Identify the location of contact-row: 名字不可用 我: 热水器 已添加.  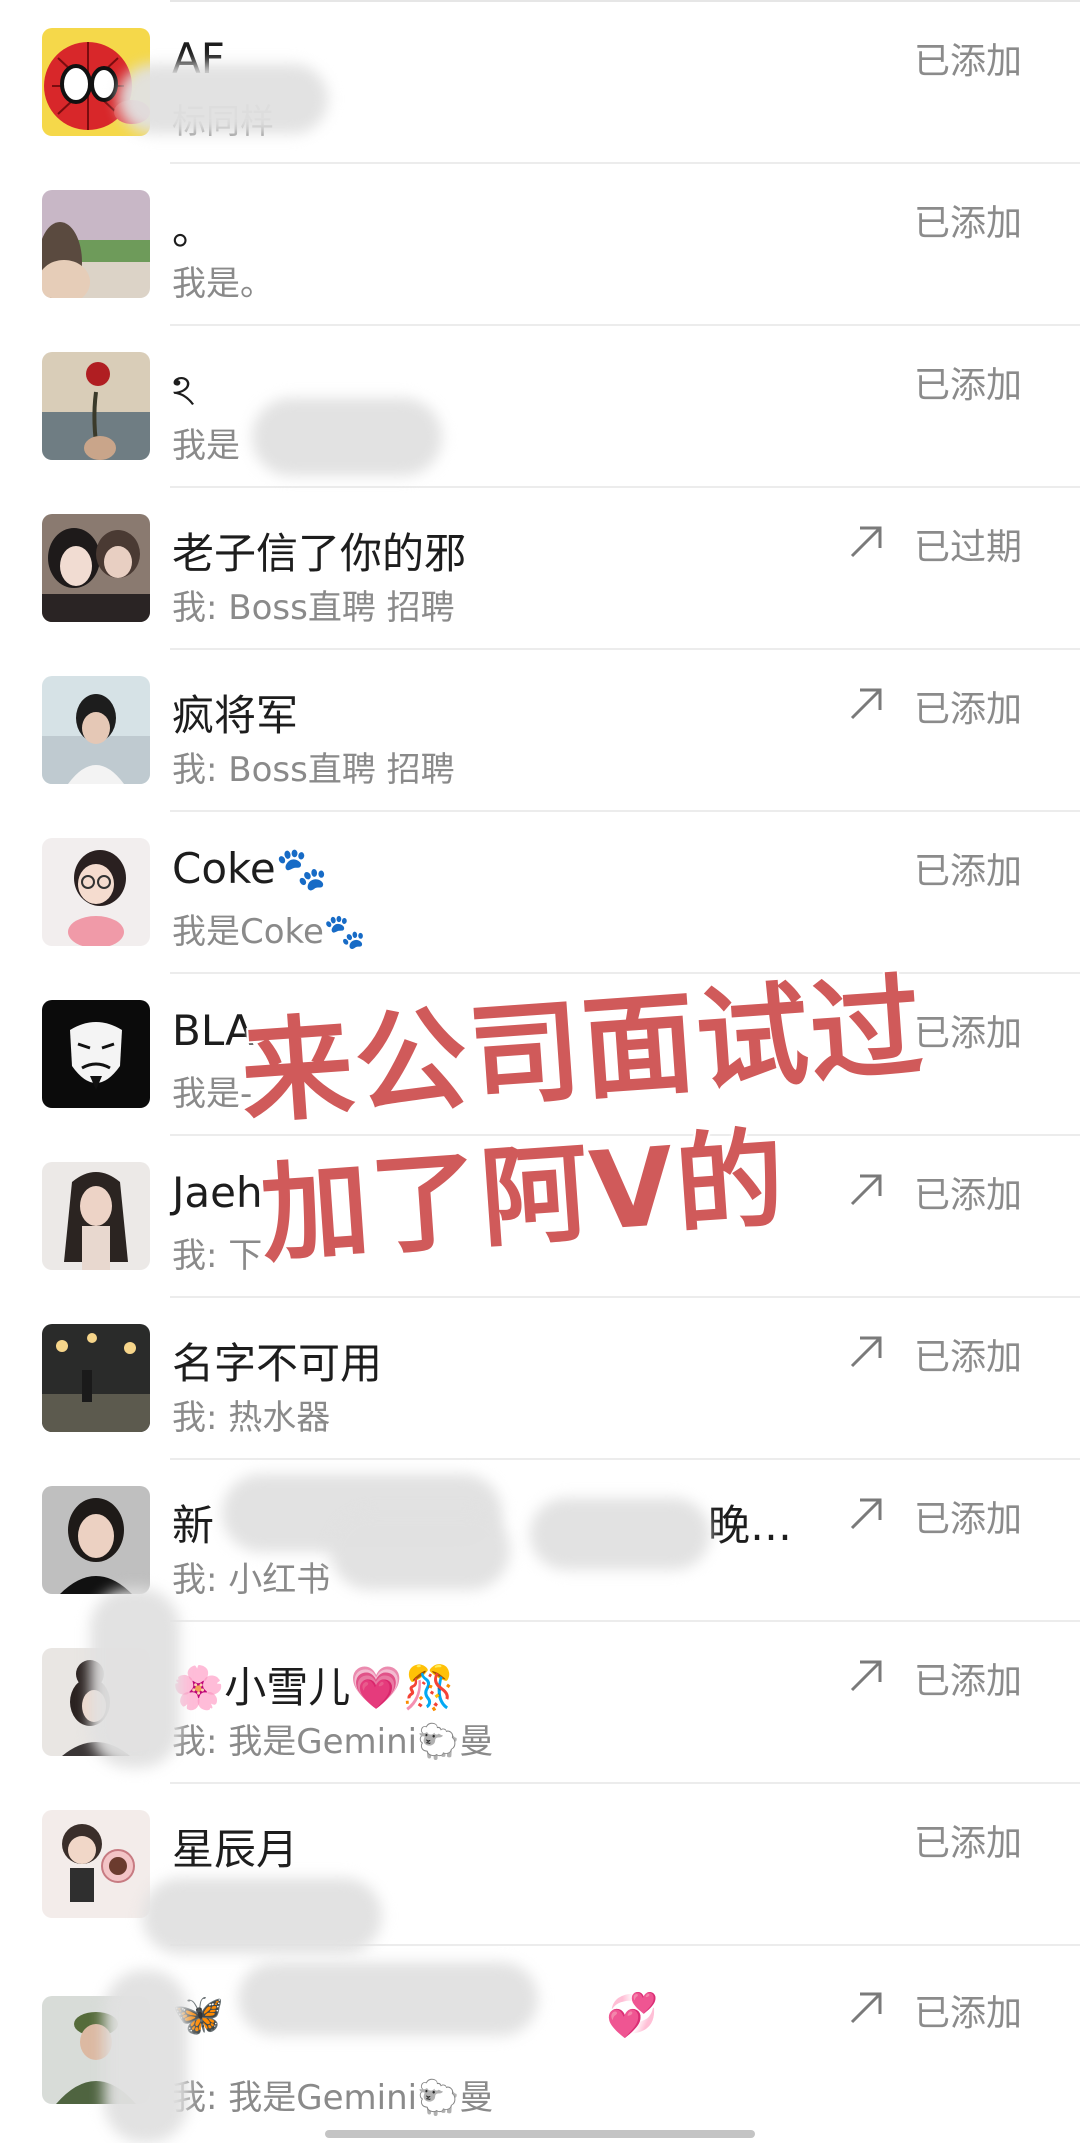
(540, 1379).